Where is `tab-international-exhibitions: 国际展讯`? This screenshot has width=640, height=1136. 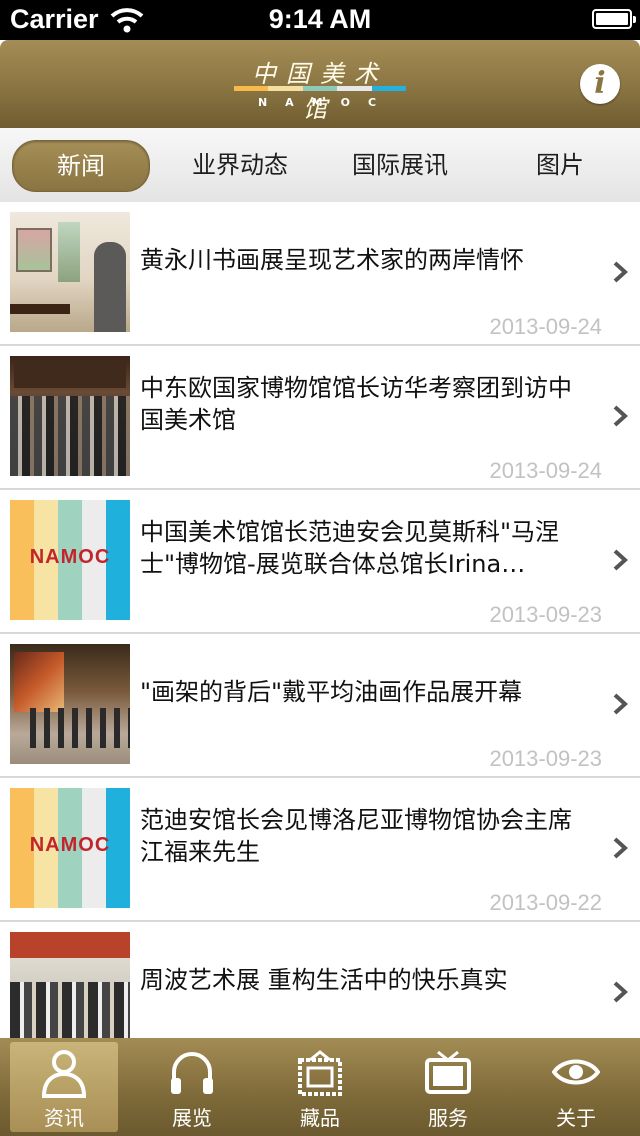
tab-international-exhibitions: 国际展讯 is located at coordinates (400, 165).